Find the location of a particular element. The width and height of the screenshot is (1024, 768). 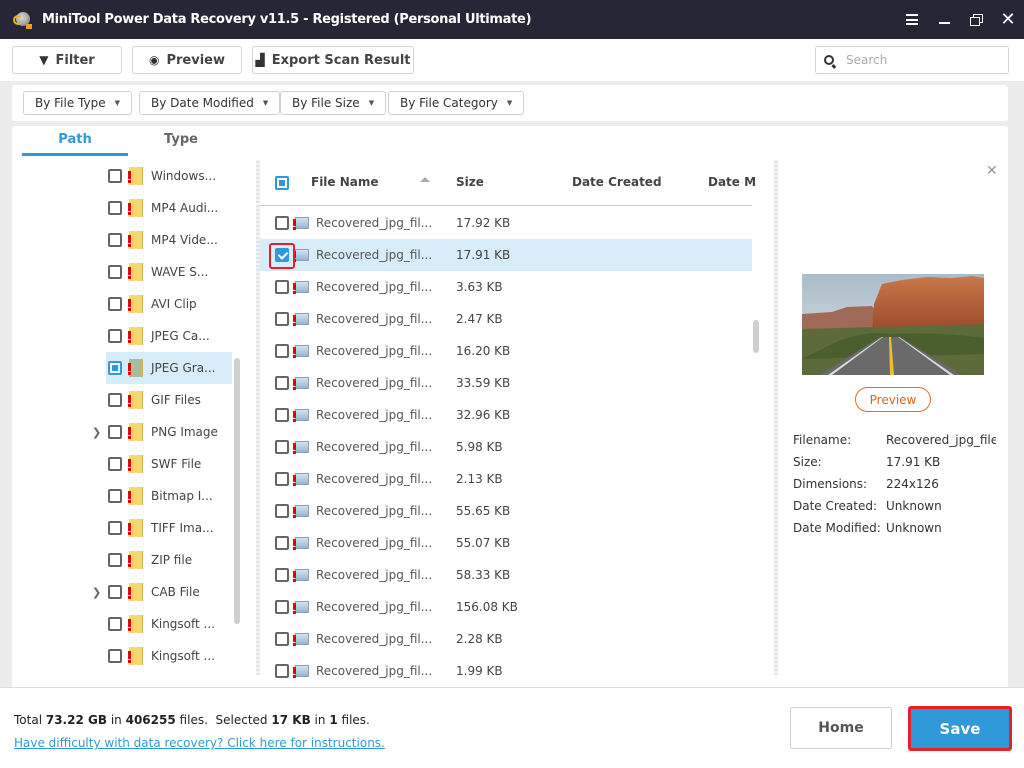

filter-by-file-category: By File Category ▼ is located at coordinates (456, 103).